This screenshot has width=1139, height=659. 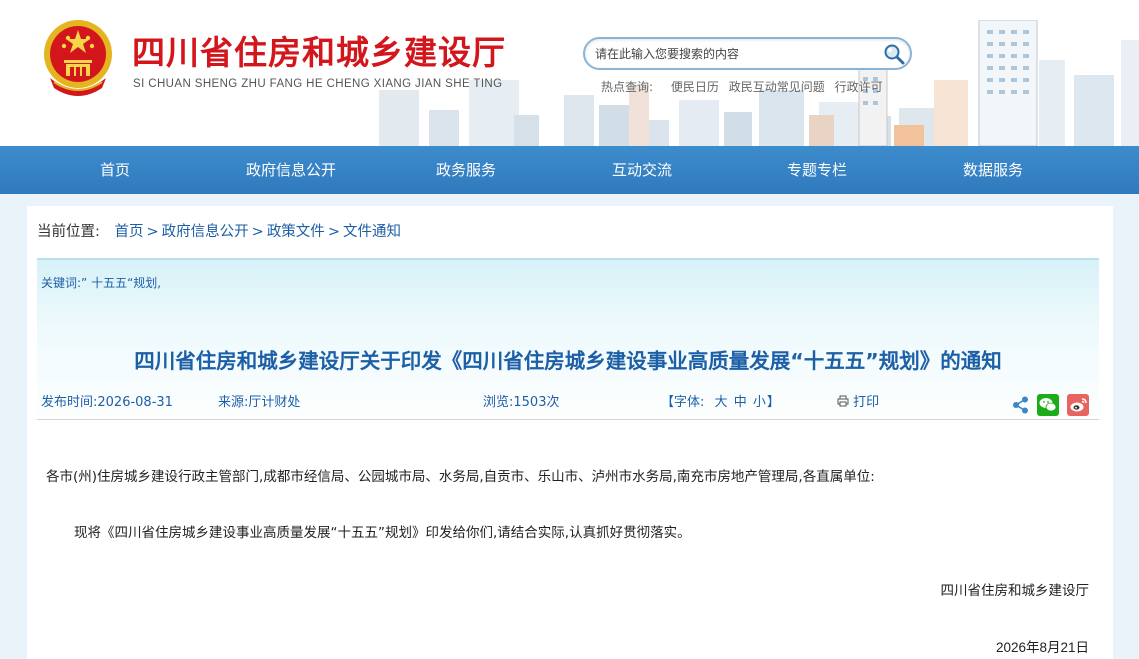 I want to click on views-label: 浏览:, so click(x=498, y=402).